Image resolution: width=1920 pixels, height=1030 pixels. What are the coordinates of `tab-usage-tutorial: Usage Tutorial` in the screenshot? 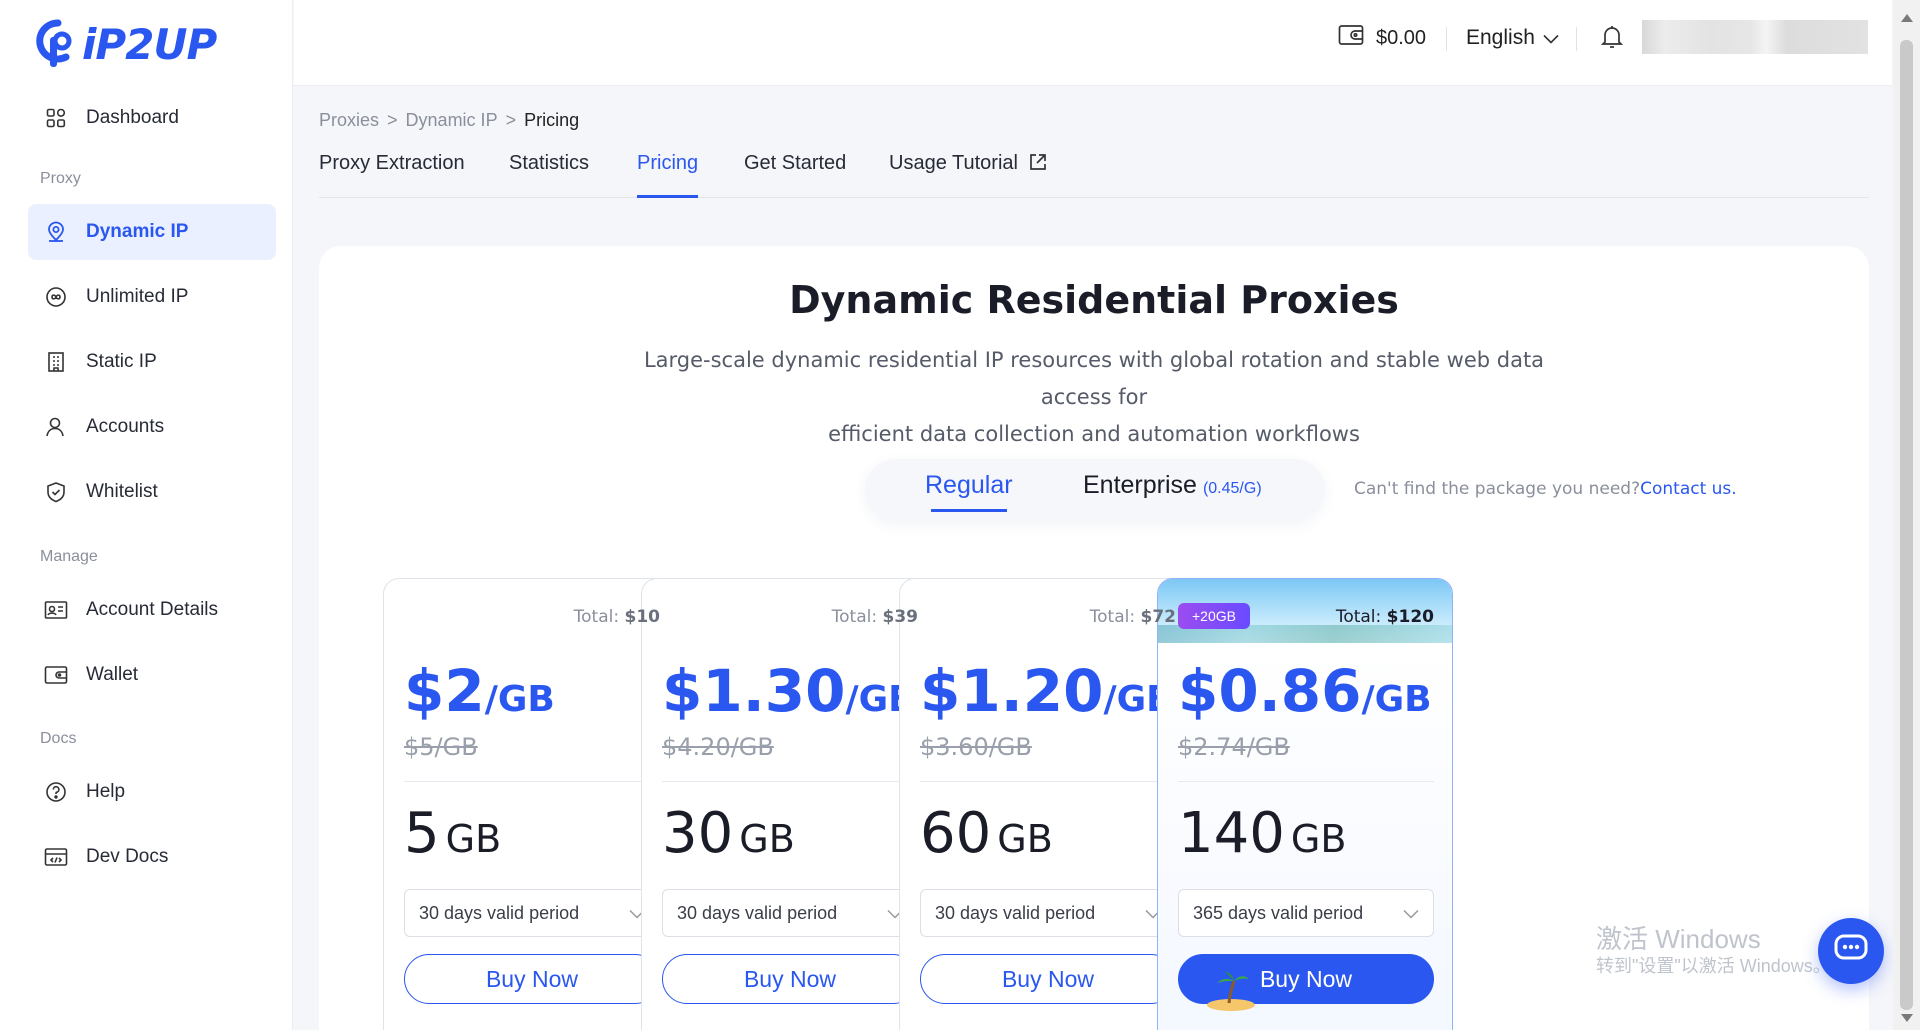 It's located at (968, 174).